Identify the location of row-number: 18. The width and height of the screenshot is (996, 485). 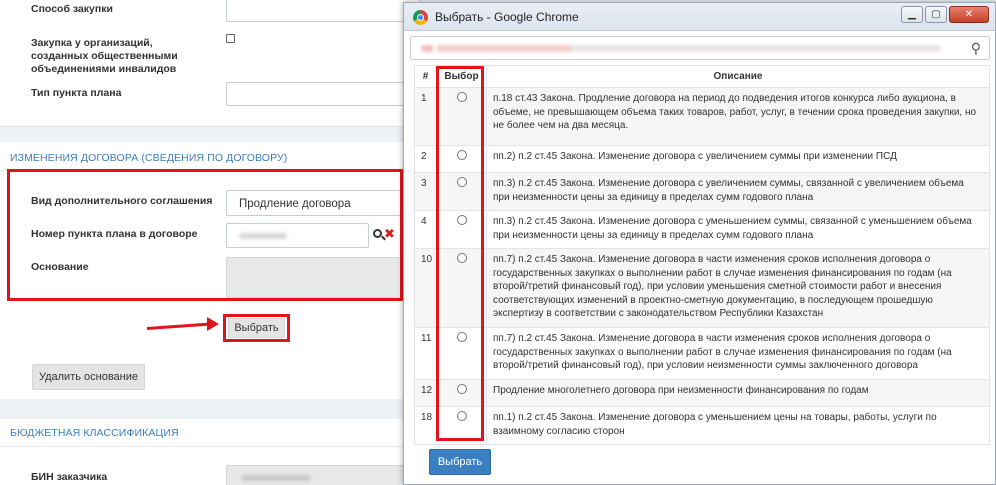
(425, 425).